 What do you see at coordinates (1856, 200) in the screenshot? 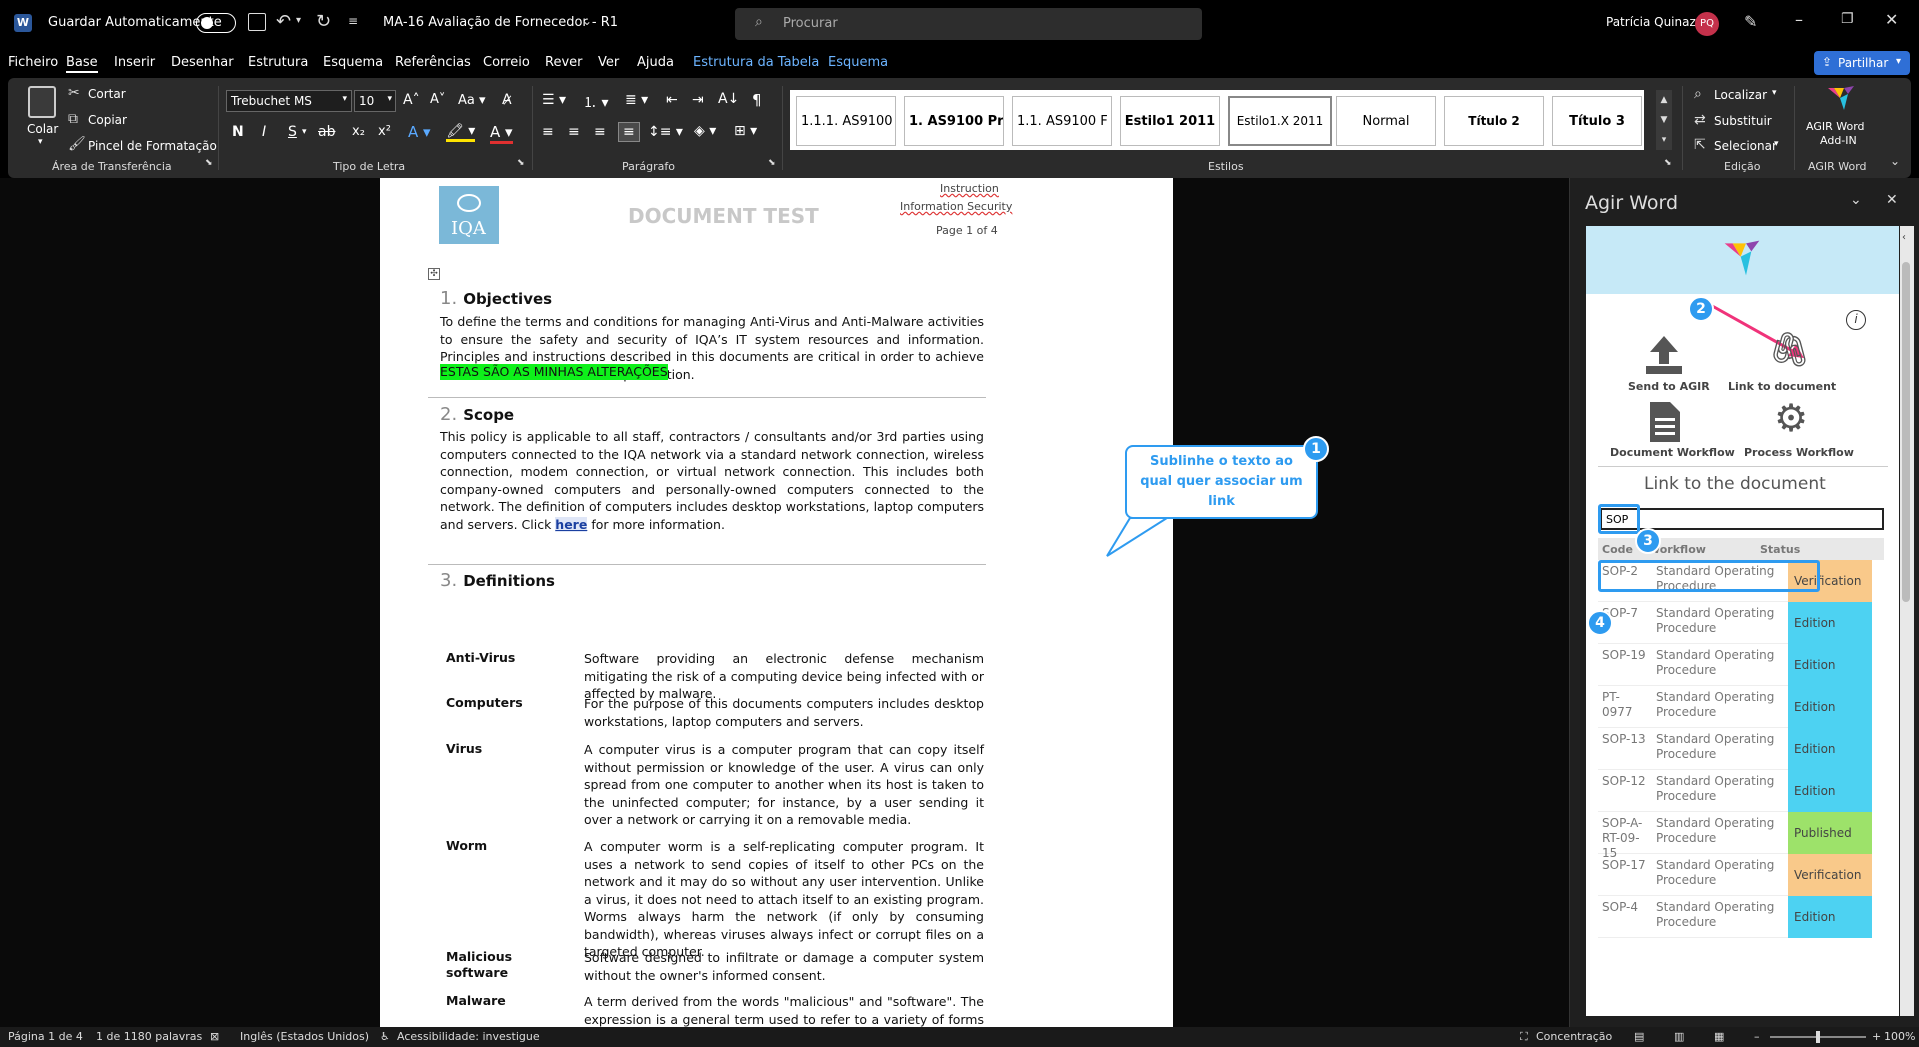
I see `pane-options-icon: ⌄` at bounding box center [1856, 200].